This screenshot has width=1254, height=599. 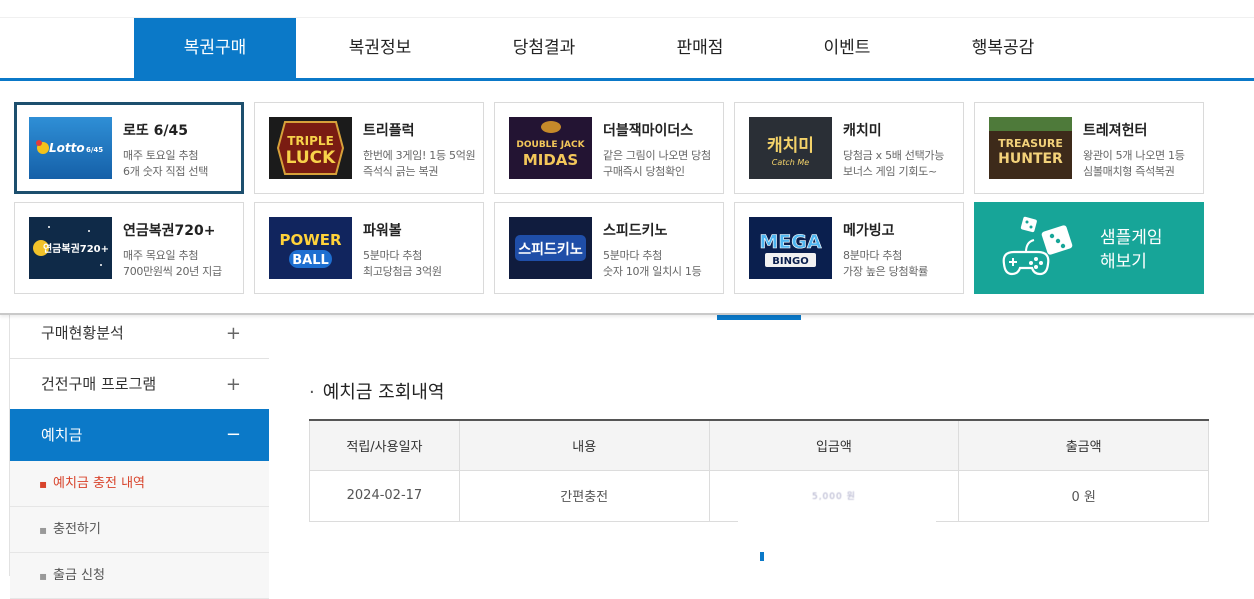 I want to click on cell-date: 2024-02-17, so click(x=384, y=495).